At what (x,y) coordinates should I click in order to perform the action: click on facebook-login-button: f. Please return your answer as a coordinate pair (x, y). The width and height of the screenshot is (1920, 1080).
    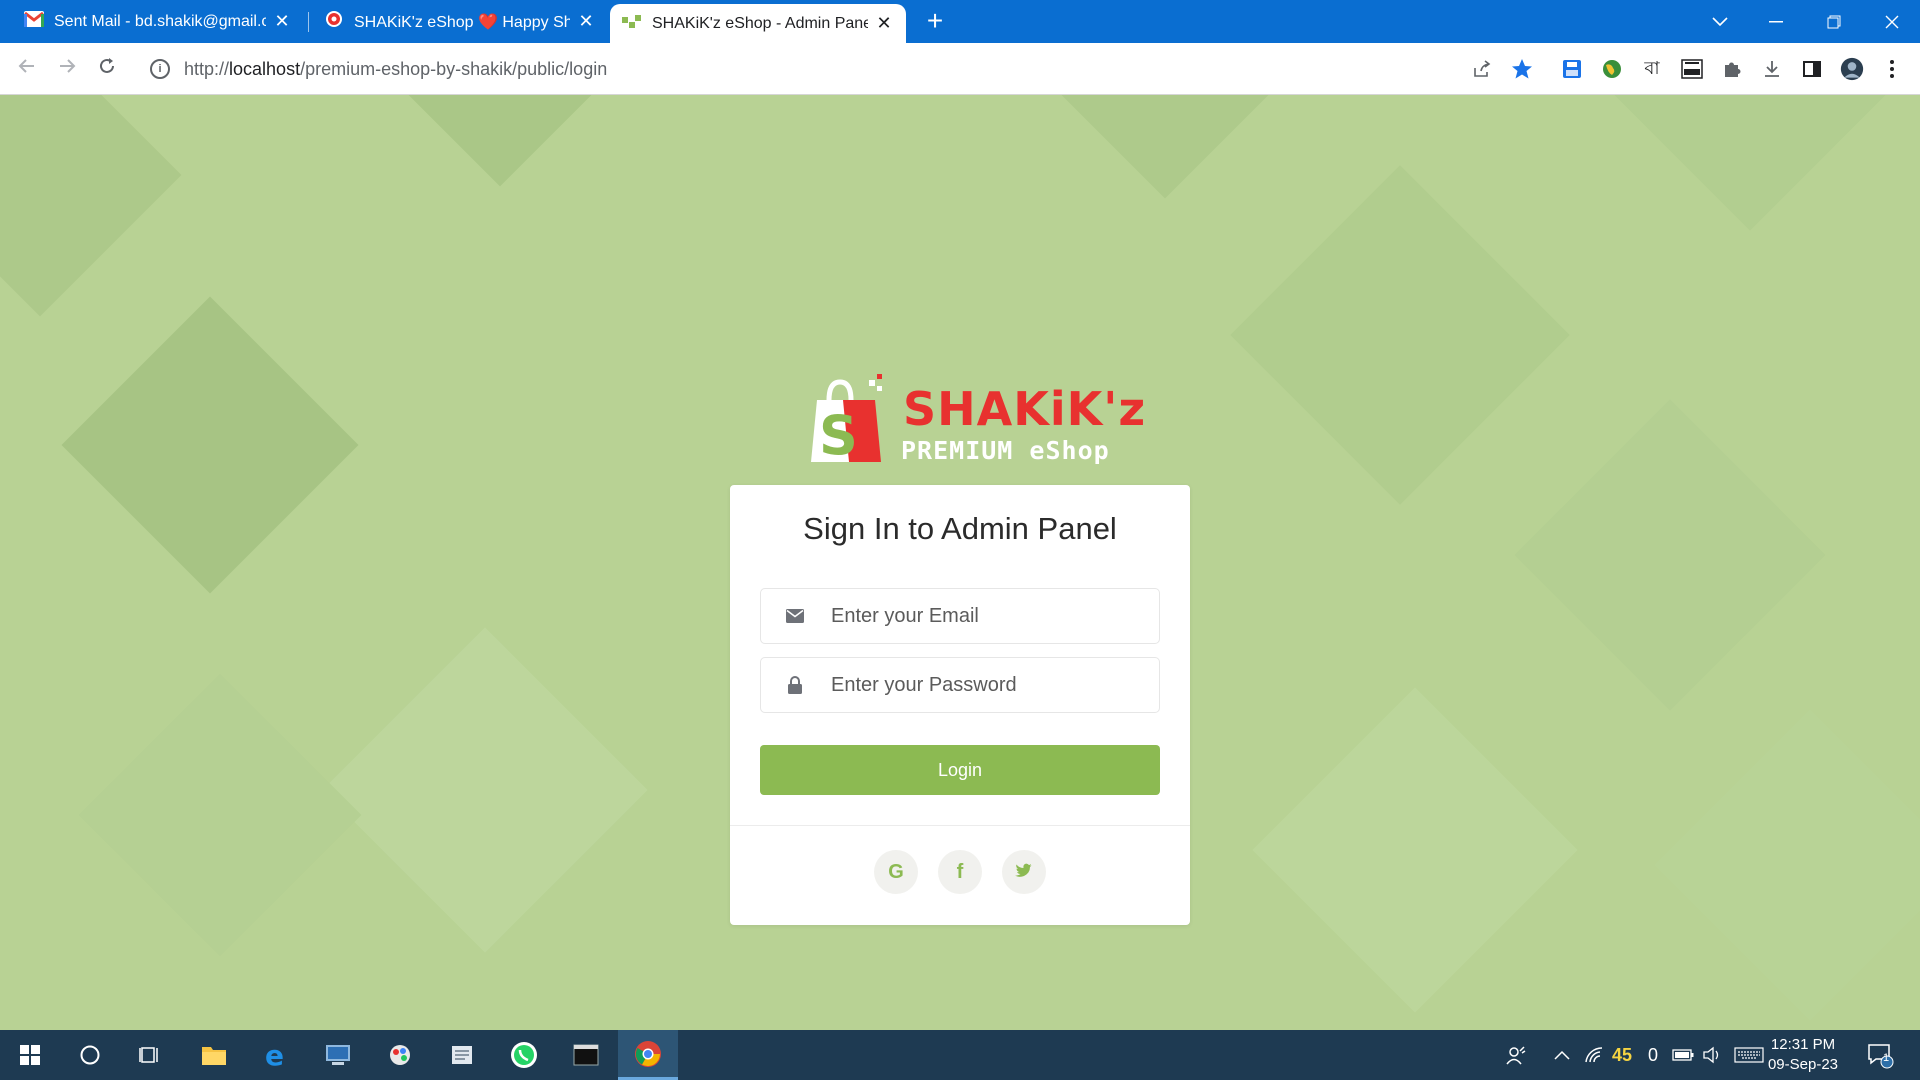
    Looking at the image, I should click on (960, 872).